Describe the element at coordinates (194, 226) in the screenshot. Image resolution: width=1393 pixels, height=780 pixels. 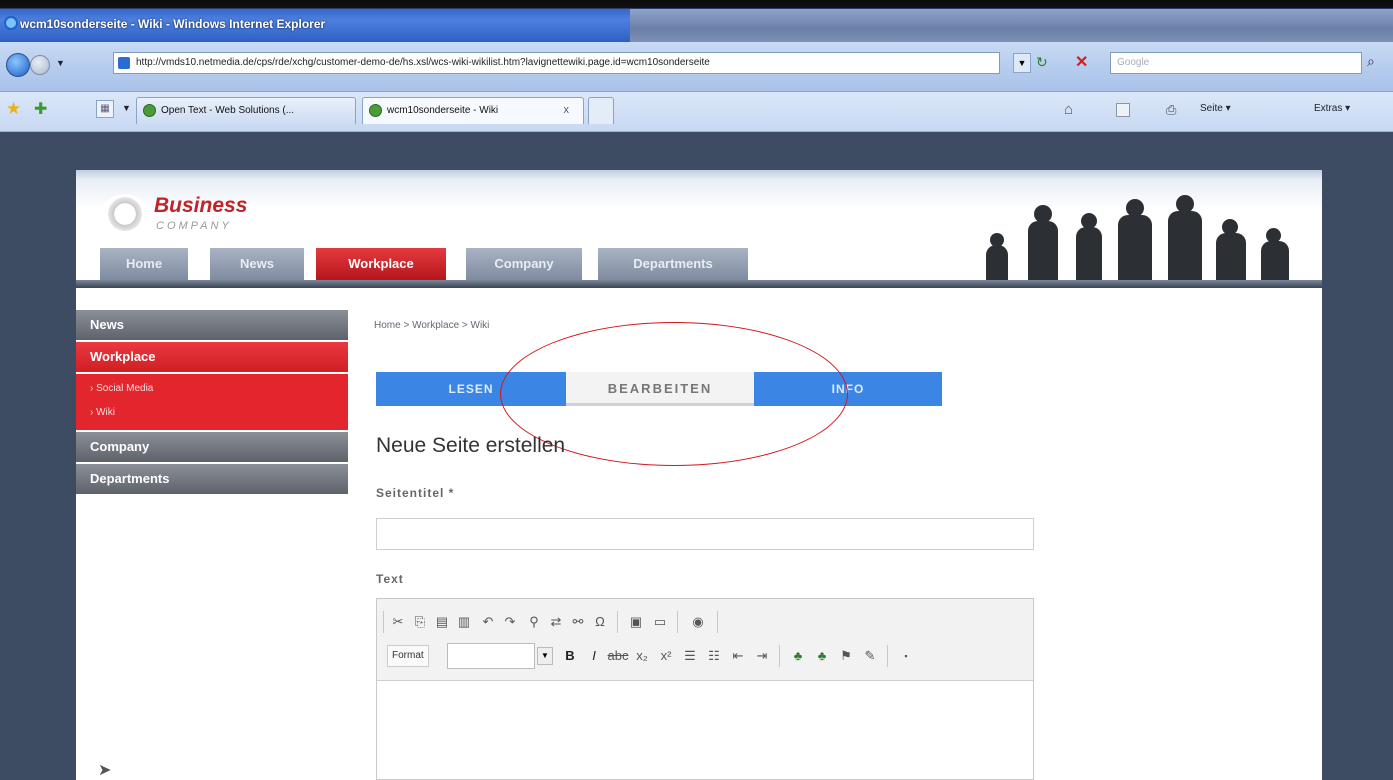
I see `logo-subtitle: COMPANY` at that location.